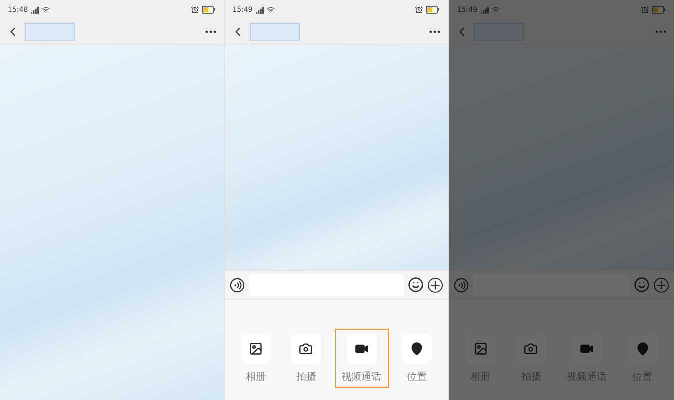  What do you see at coordinates (306, 358) in the screenshot?
I see `action-button: 拍摄` at bounding box center [306, 358].